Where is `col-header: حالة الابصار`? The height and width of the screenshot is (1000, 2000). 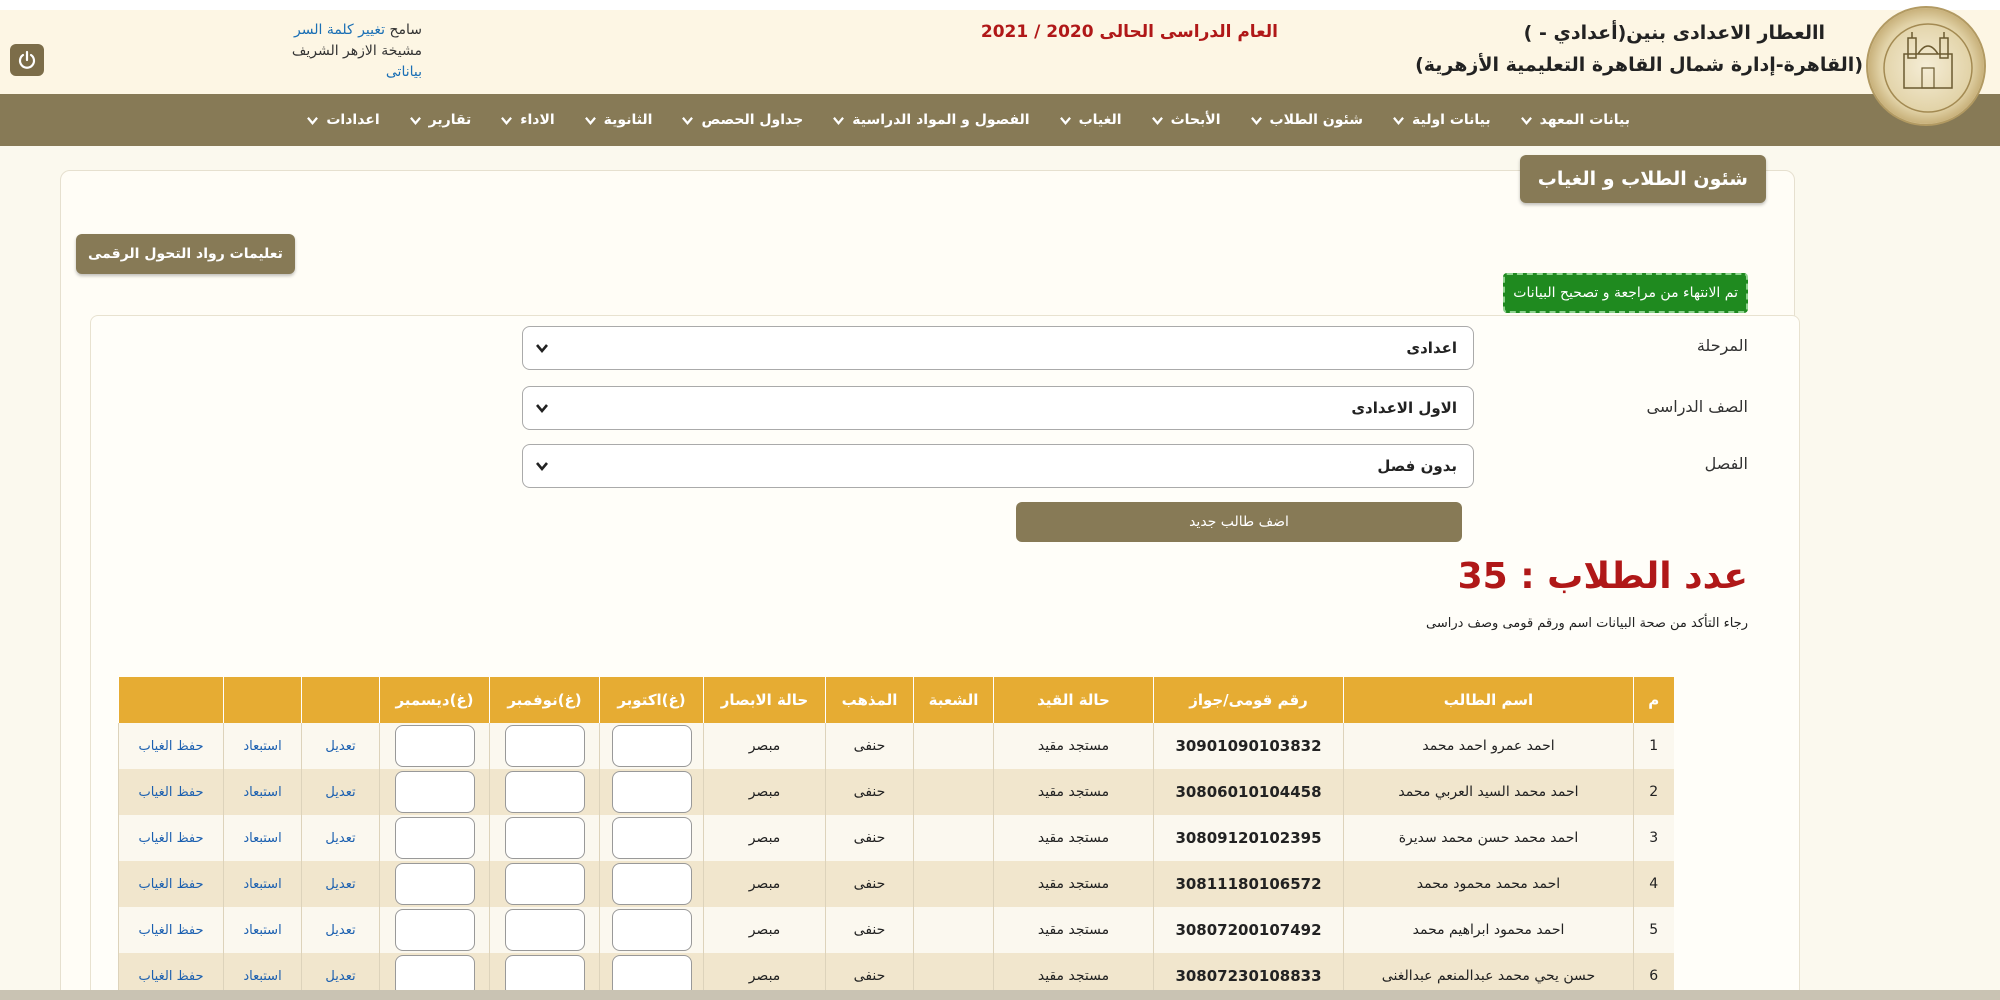
col-header: حالة الابصار is located at coordinates (764, 700).